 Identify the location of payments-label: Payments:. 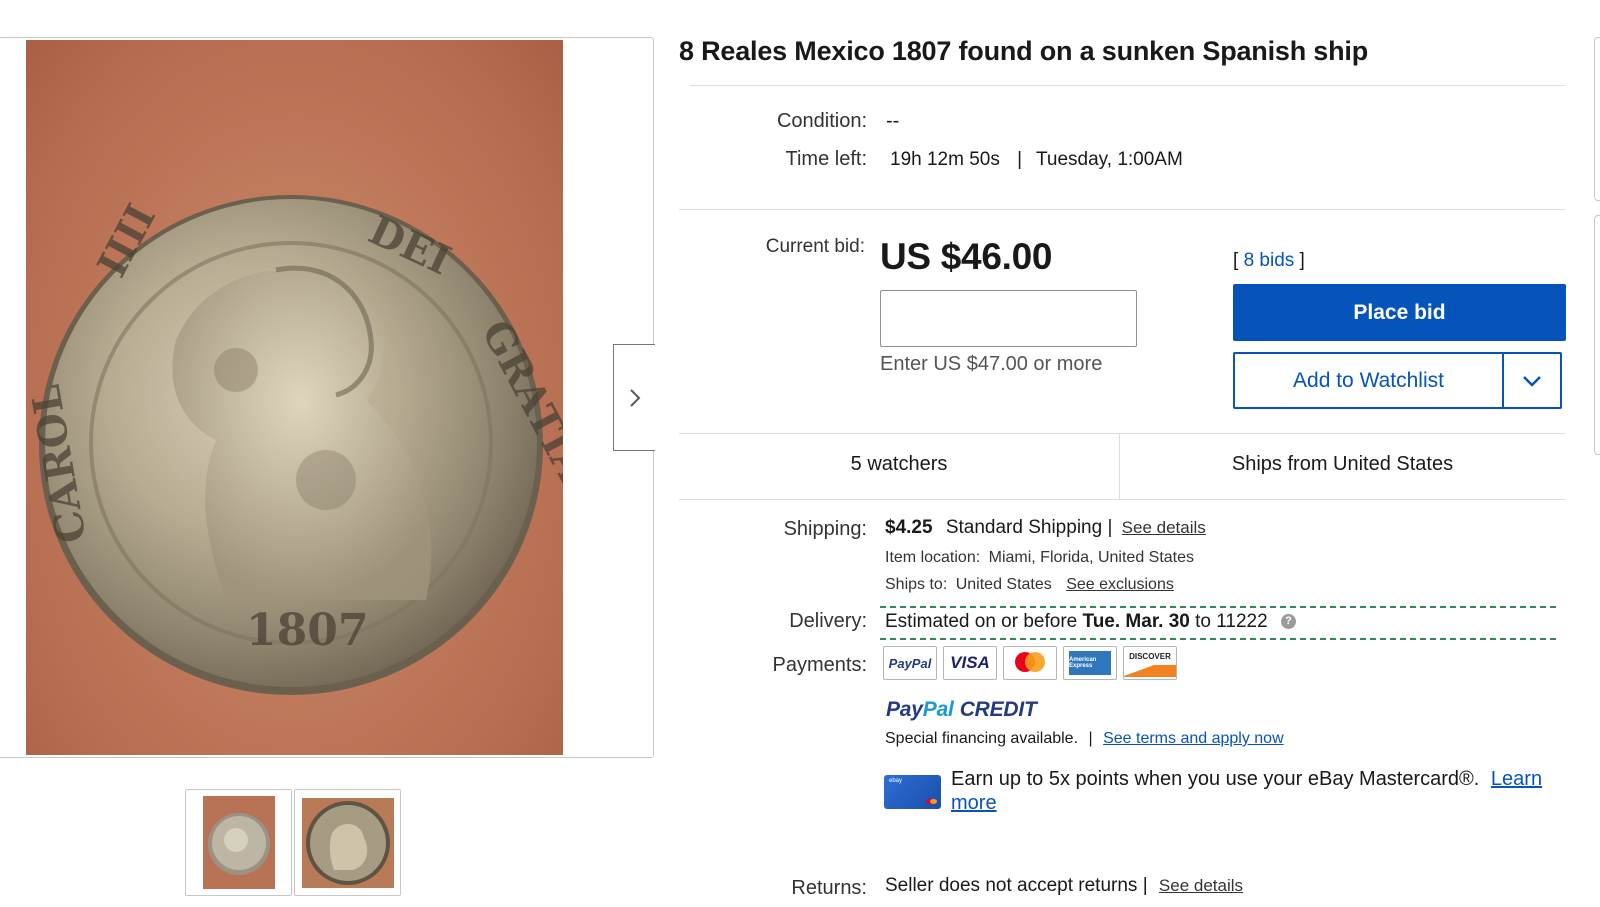
(819, 665).